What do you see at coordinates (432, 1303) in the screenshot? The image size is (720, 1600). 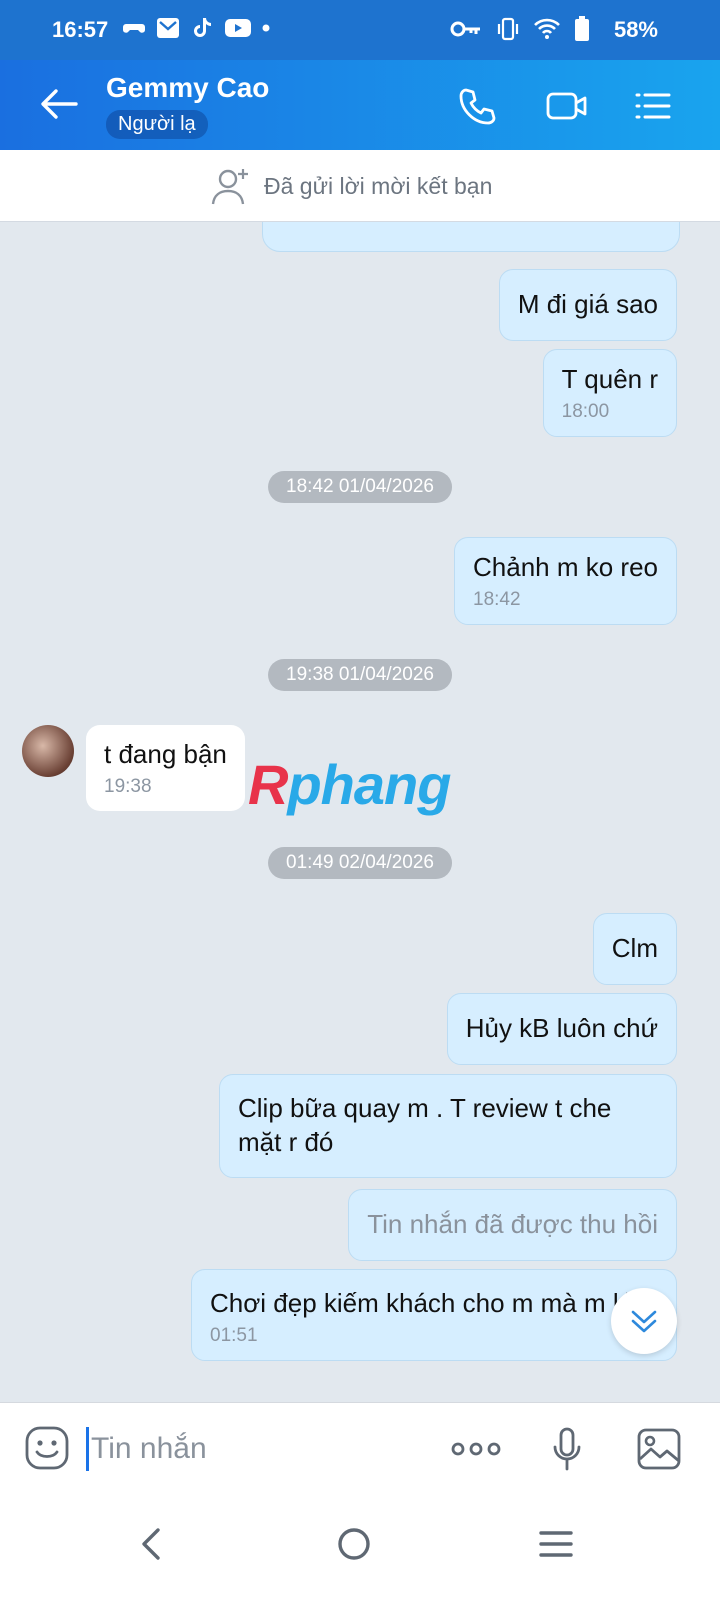 I see `message-text: Chơi đẹp kiếm khách cho m mà m kì v` at bounding box center [432, 1303].